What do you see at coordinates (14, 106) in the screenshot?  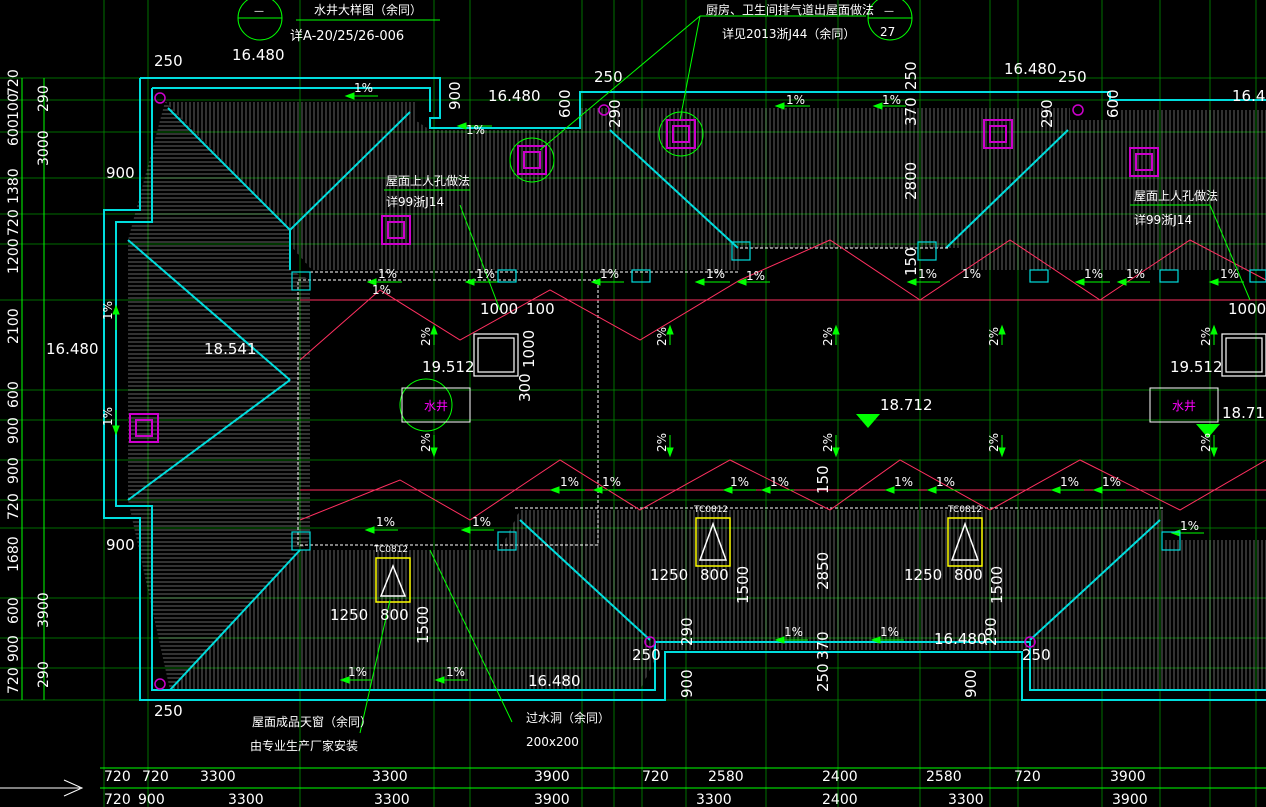 I see `left-dim-label: 100` at bounding box center [14, 106].